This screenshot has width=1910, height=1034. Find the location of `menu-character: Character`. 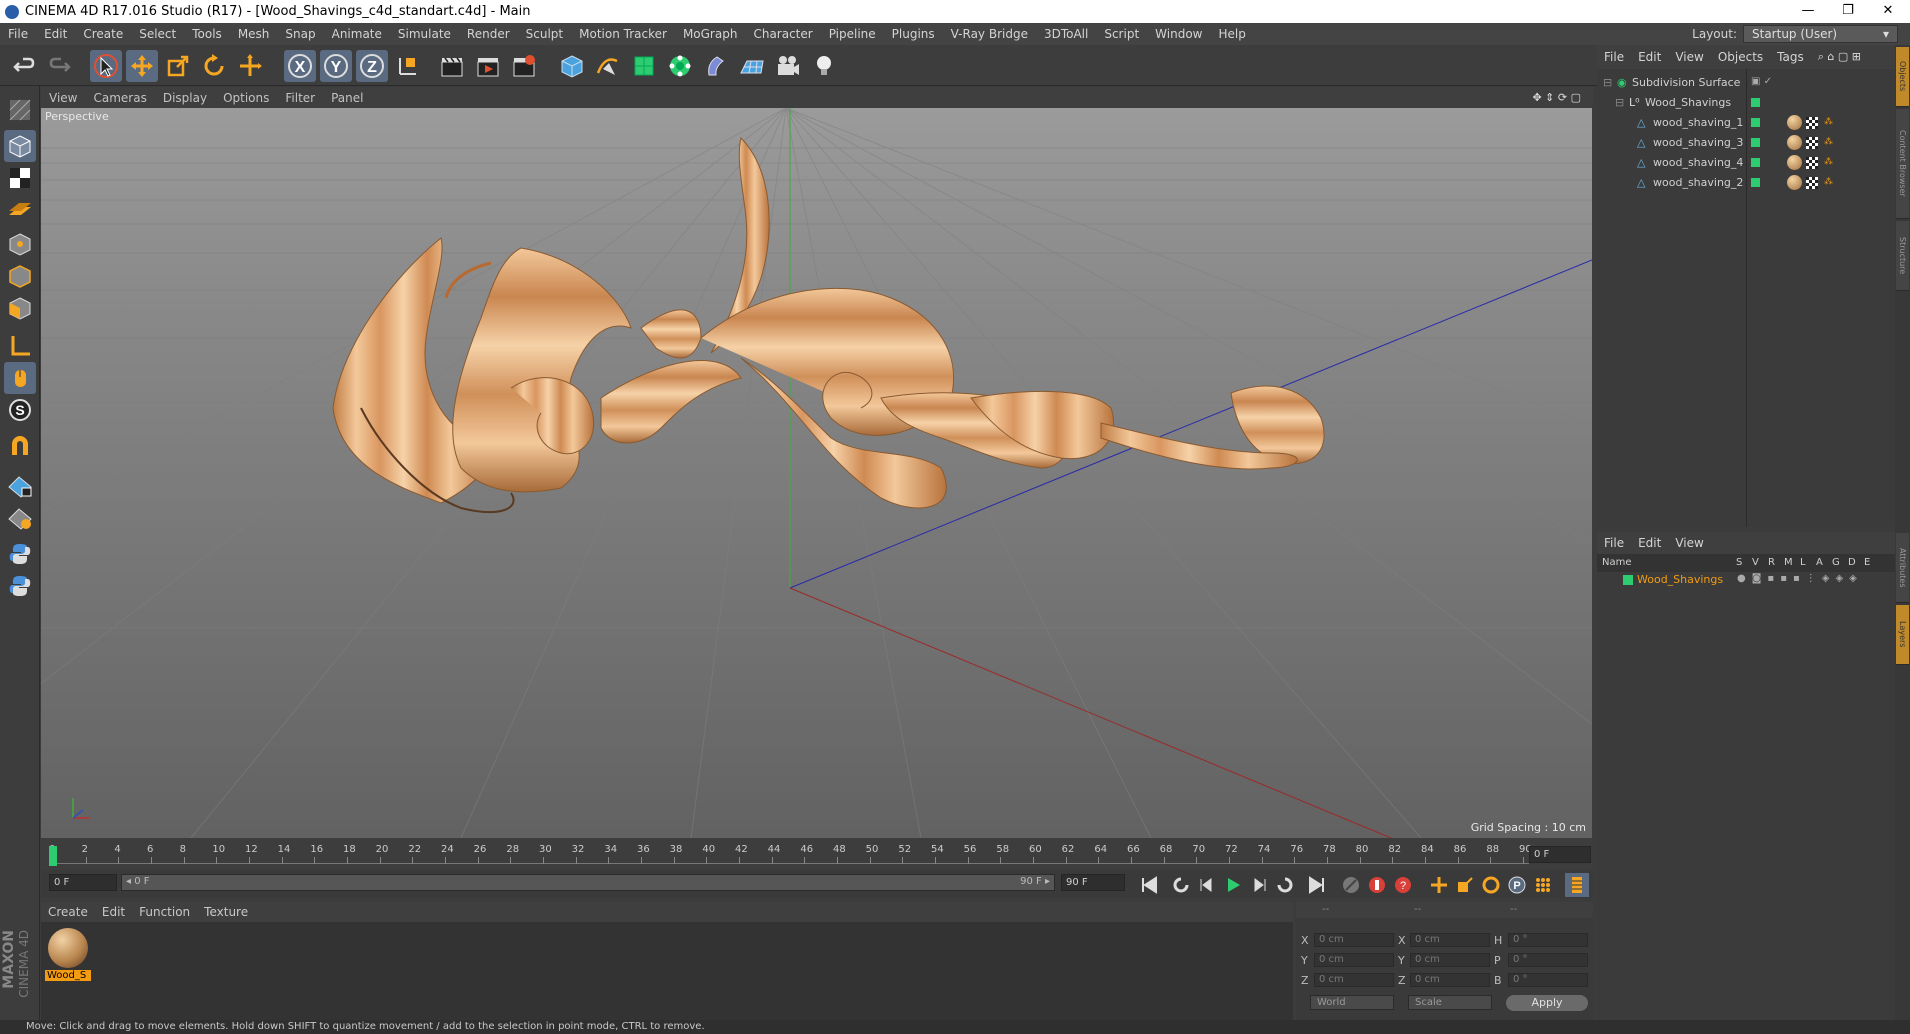

menu-character: Character is located at coordinates (782, 34).